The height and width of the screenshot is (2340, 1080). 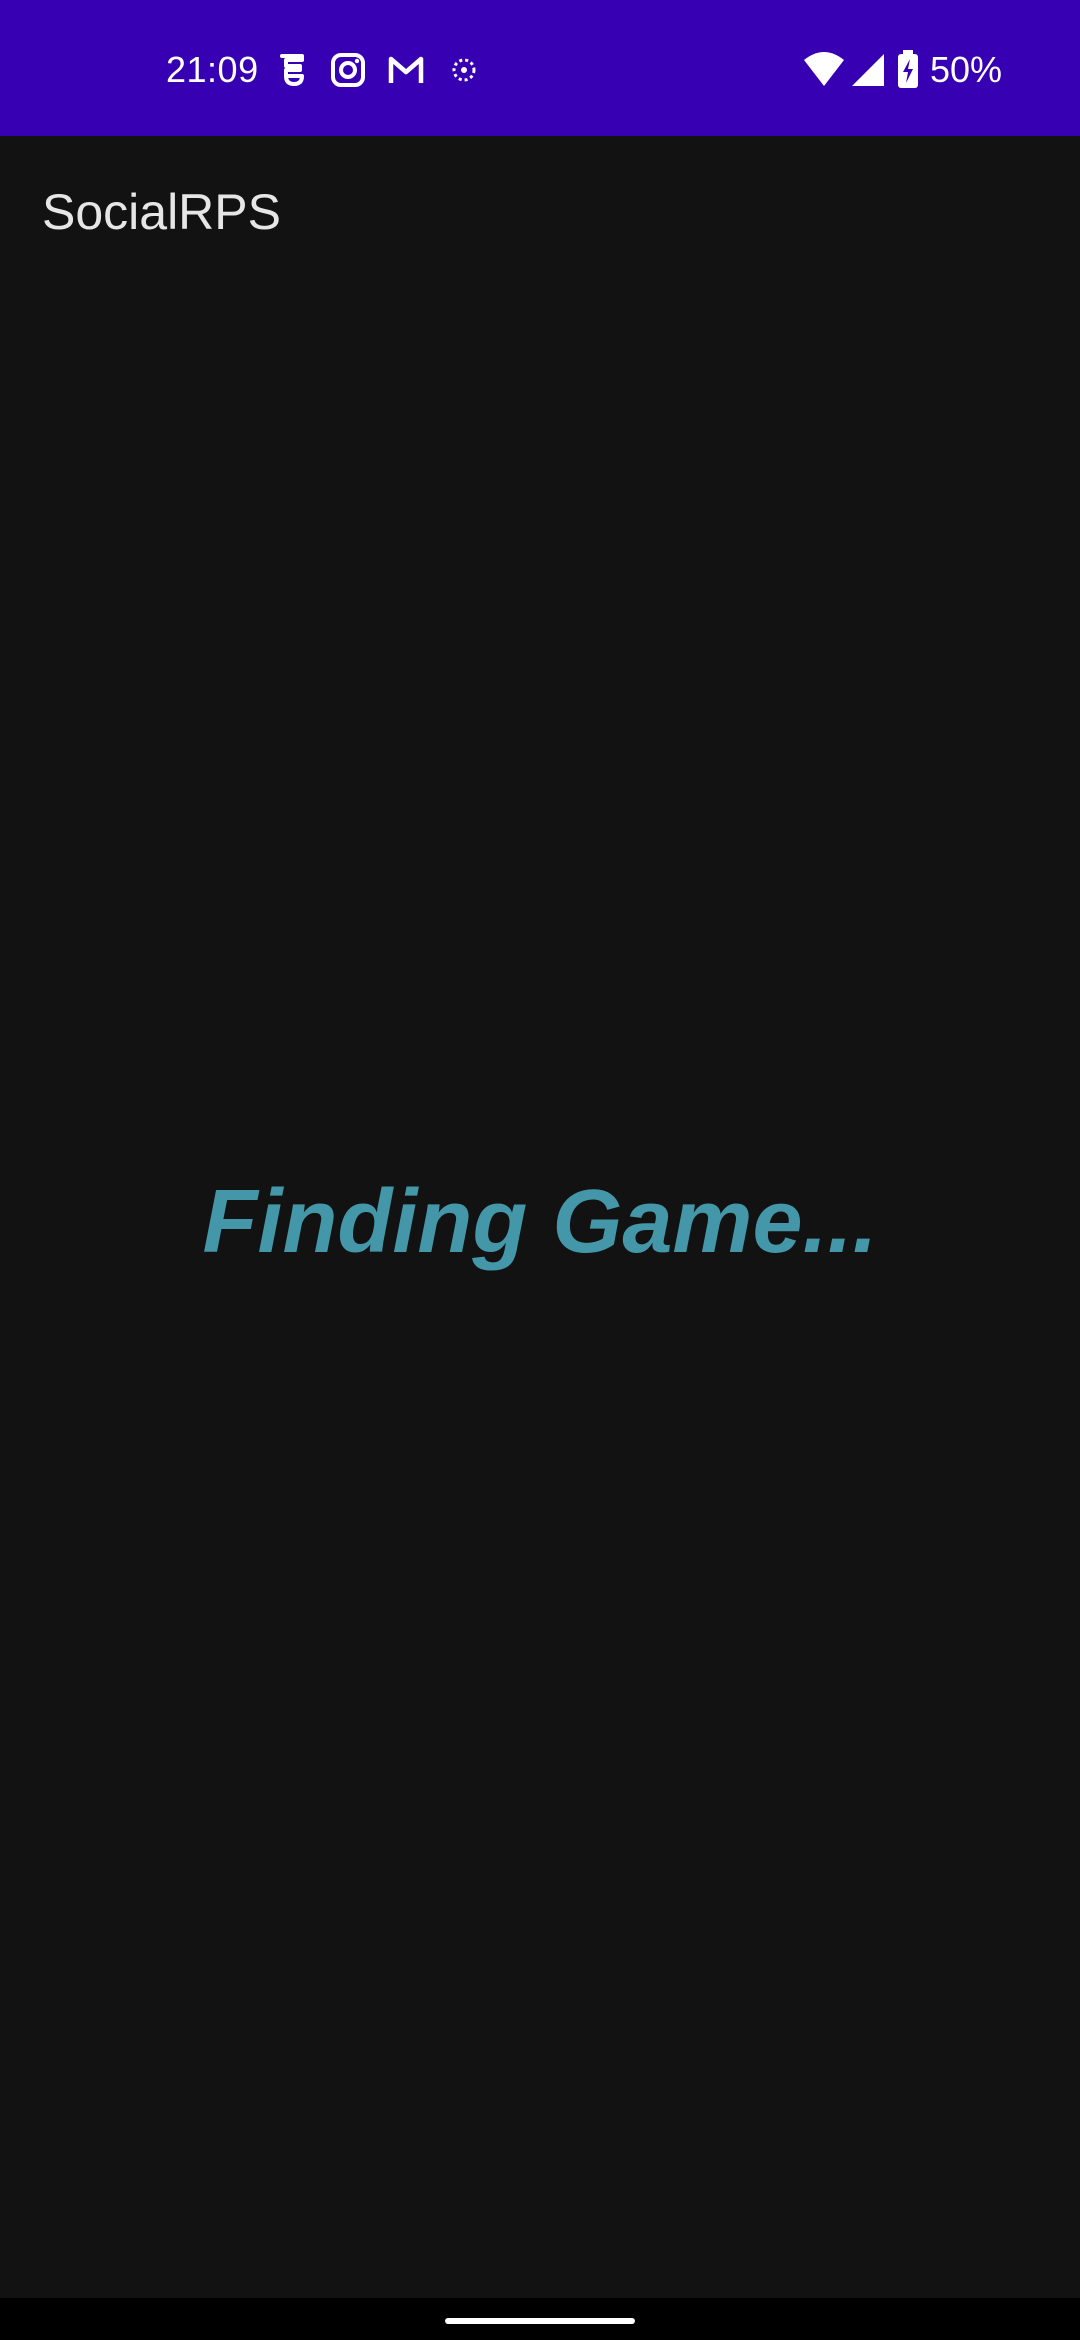 I want to click on chat-bubble-icon, so click(x=292, y=70).